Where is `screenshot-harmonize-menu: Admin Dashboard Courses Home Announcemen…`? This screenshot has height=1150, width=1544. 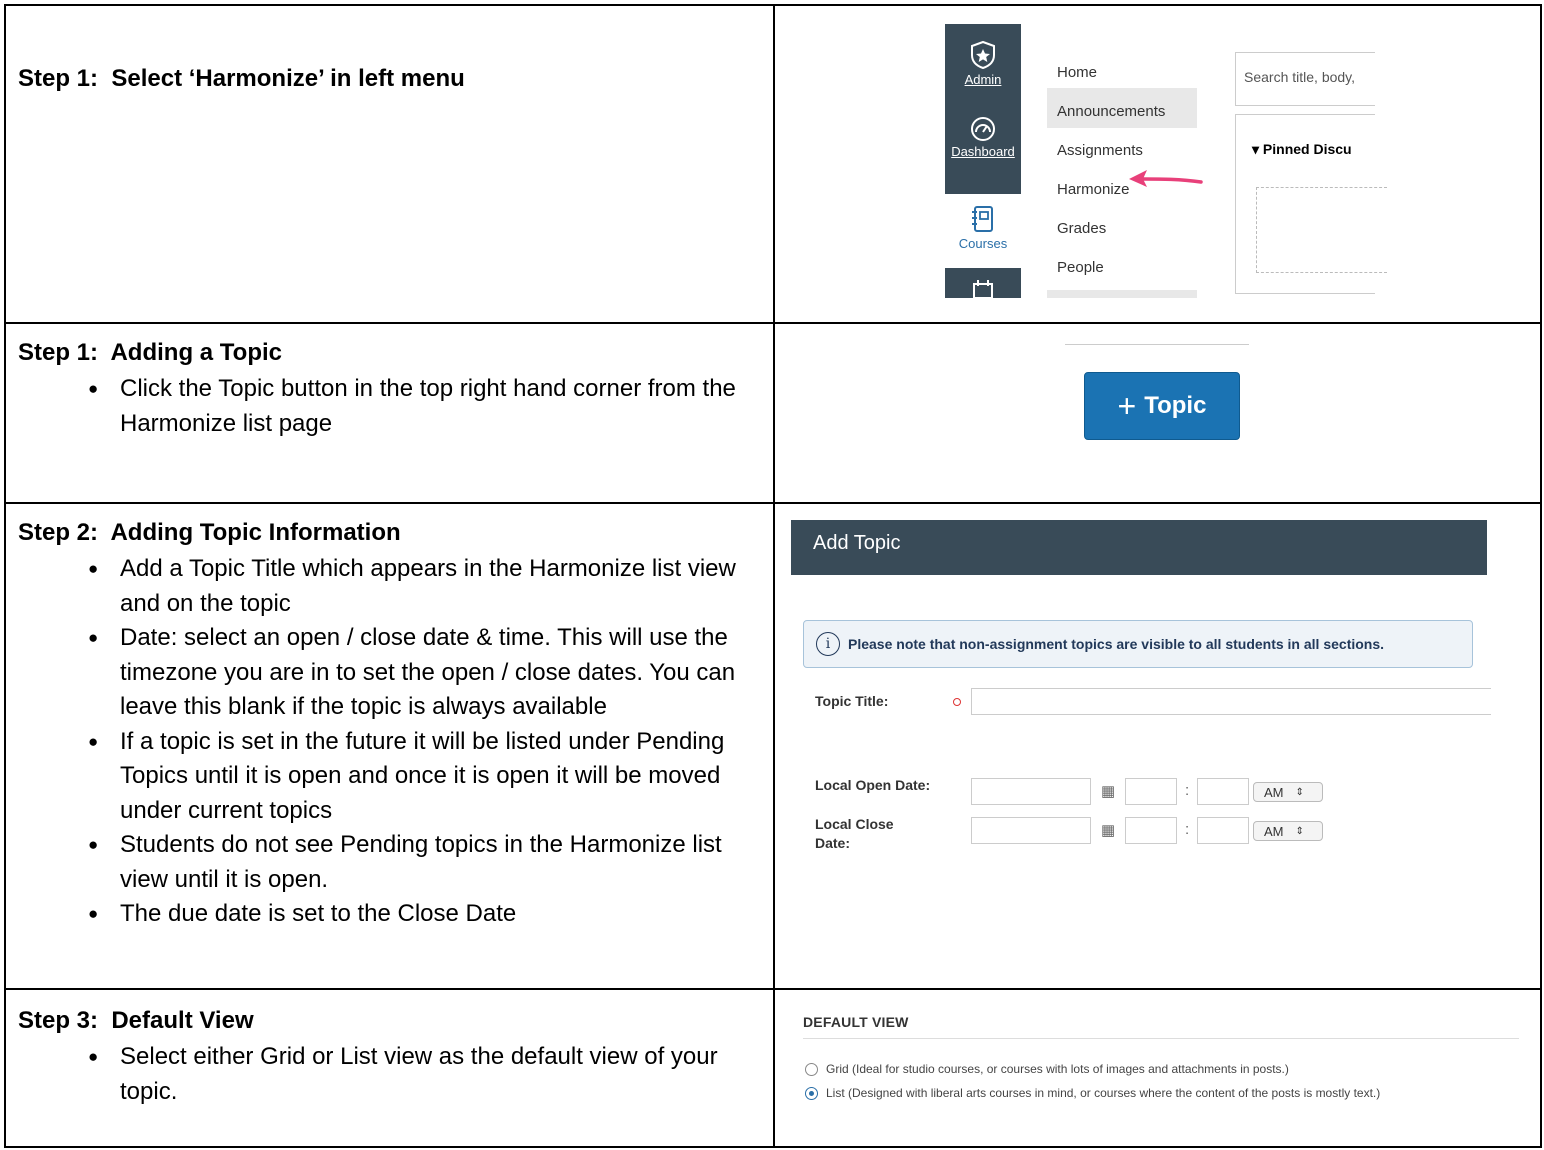 screenshot-harmonize-menu: Admin Dashboard Courses Home Announcemen… is located at coordinates (1157, 164).